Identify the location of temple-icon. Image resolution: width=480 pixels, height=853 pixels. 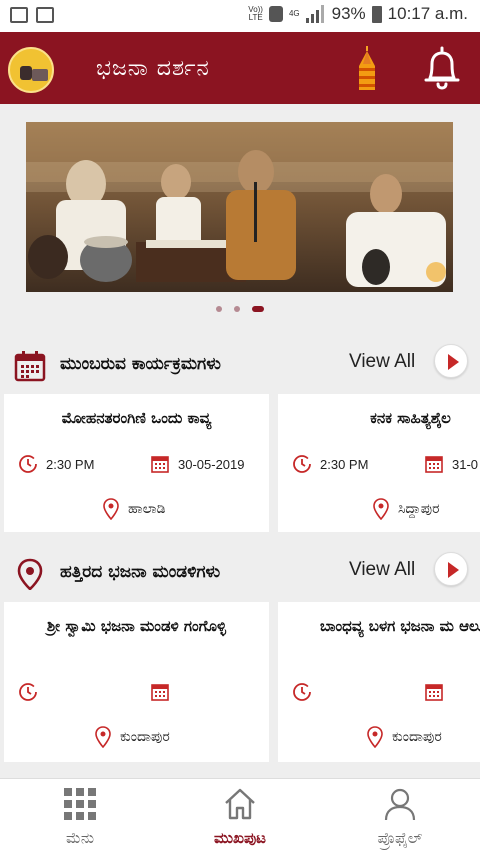
(367, 69).